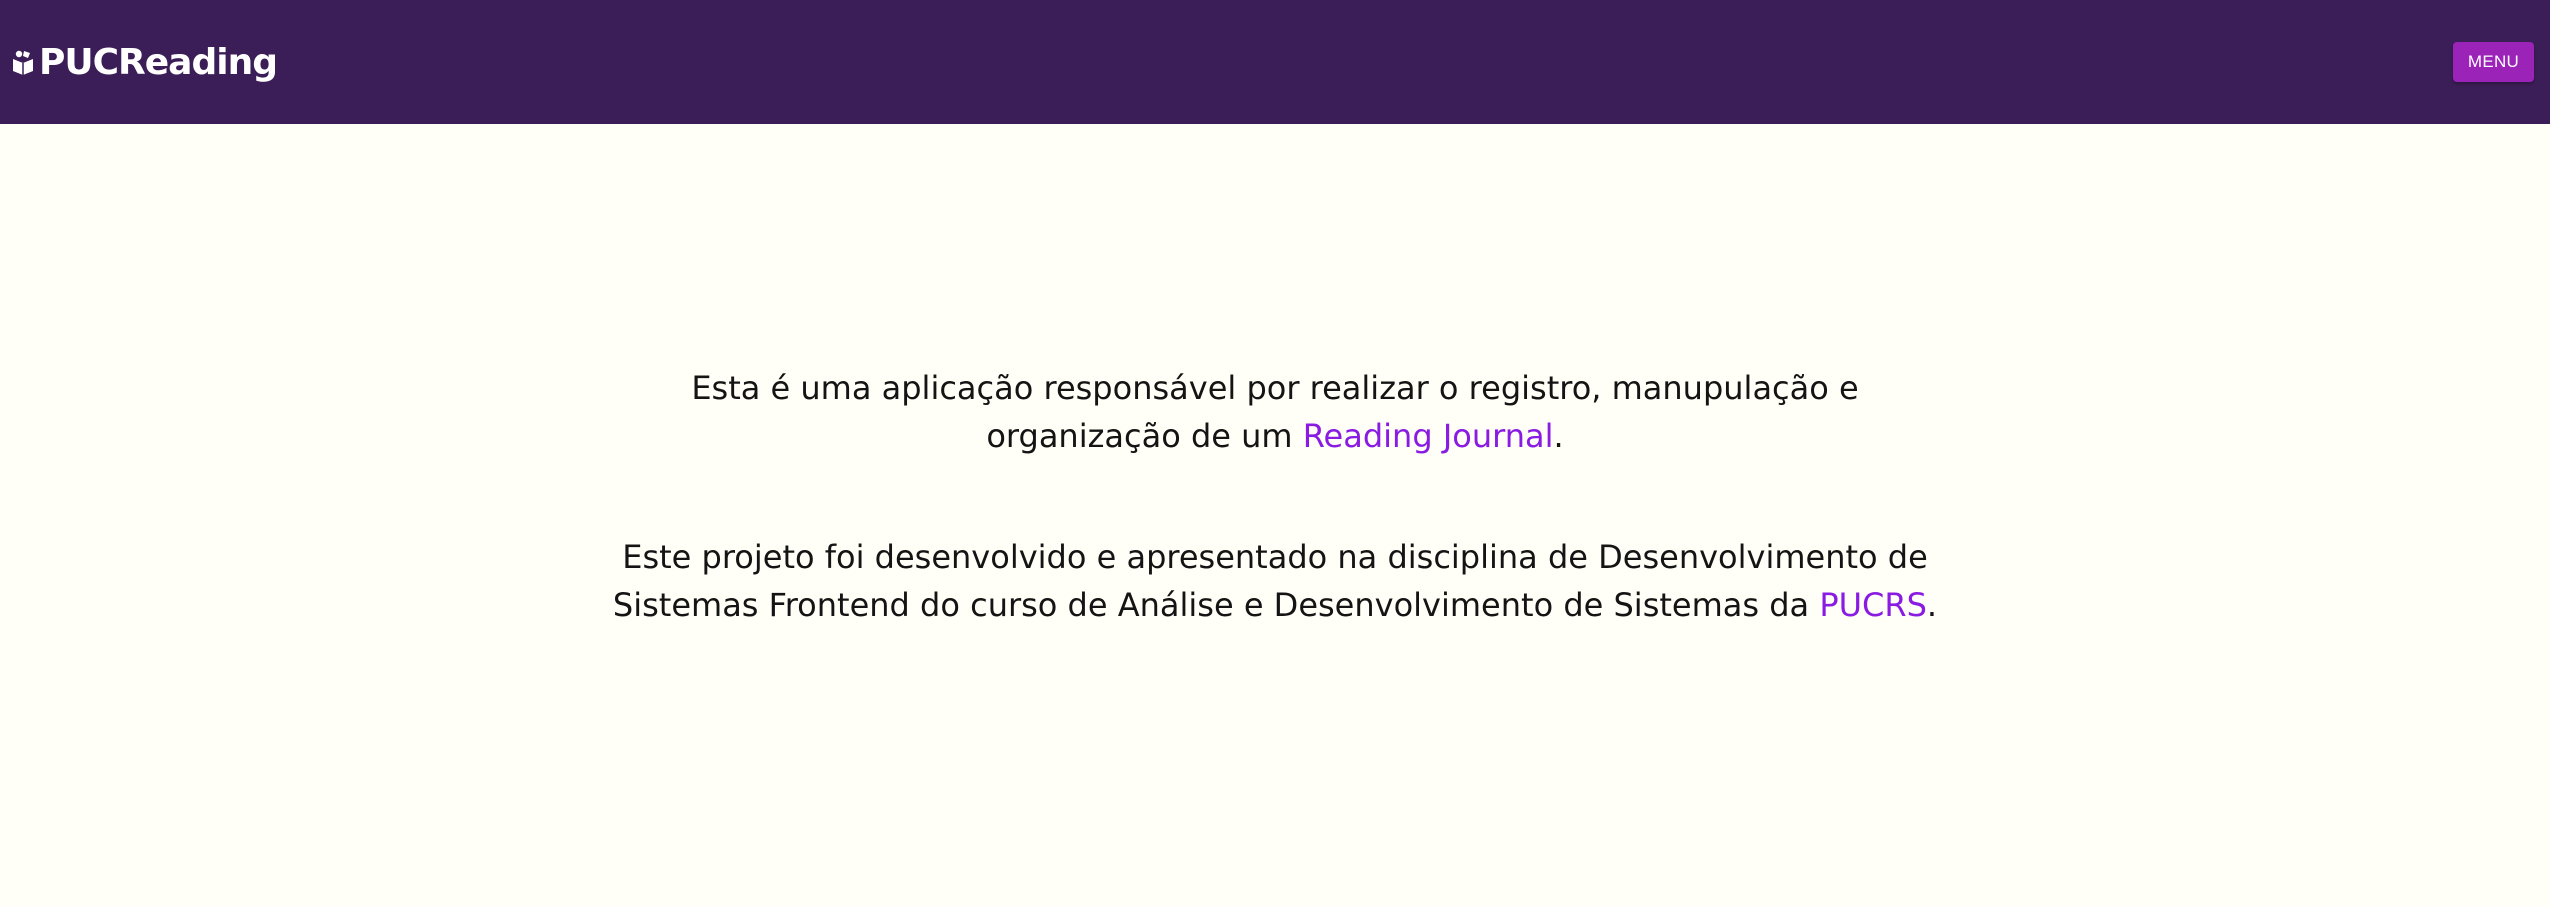 The image size is (2550, 906). I want to click on top-app-bar: PUCReading MENU, so click(1275, 62).